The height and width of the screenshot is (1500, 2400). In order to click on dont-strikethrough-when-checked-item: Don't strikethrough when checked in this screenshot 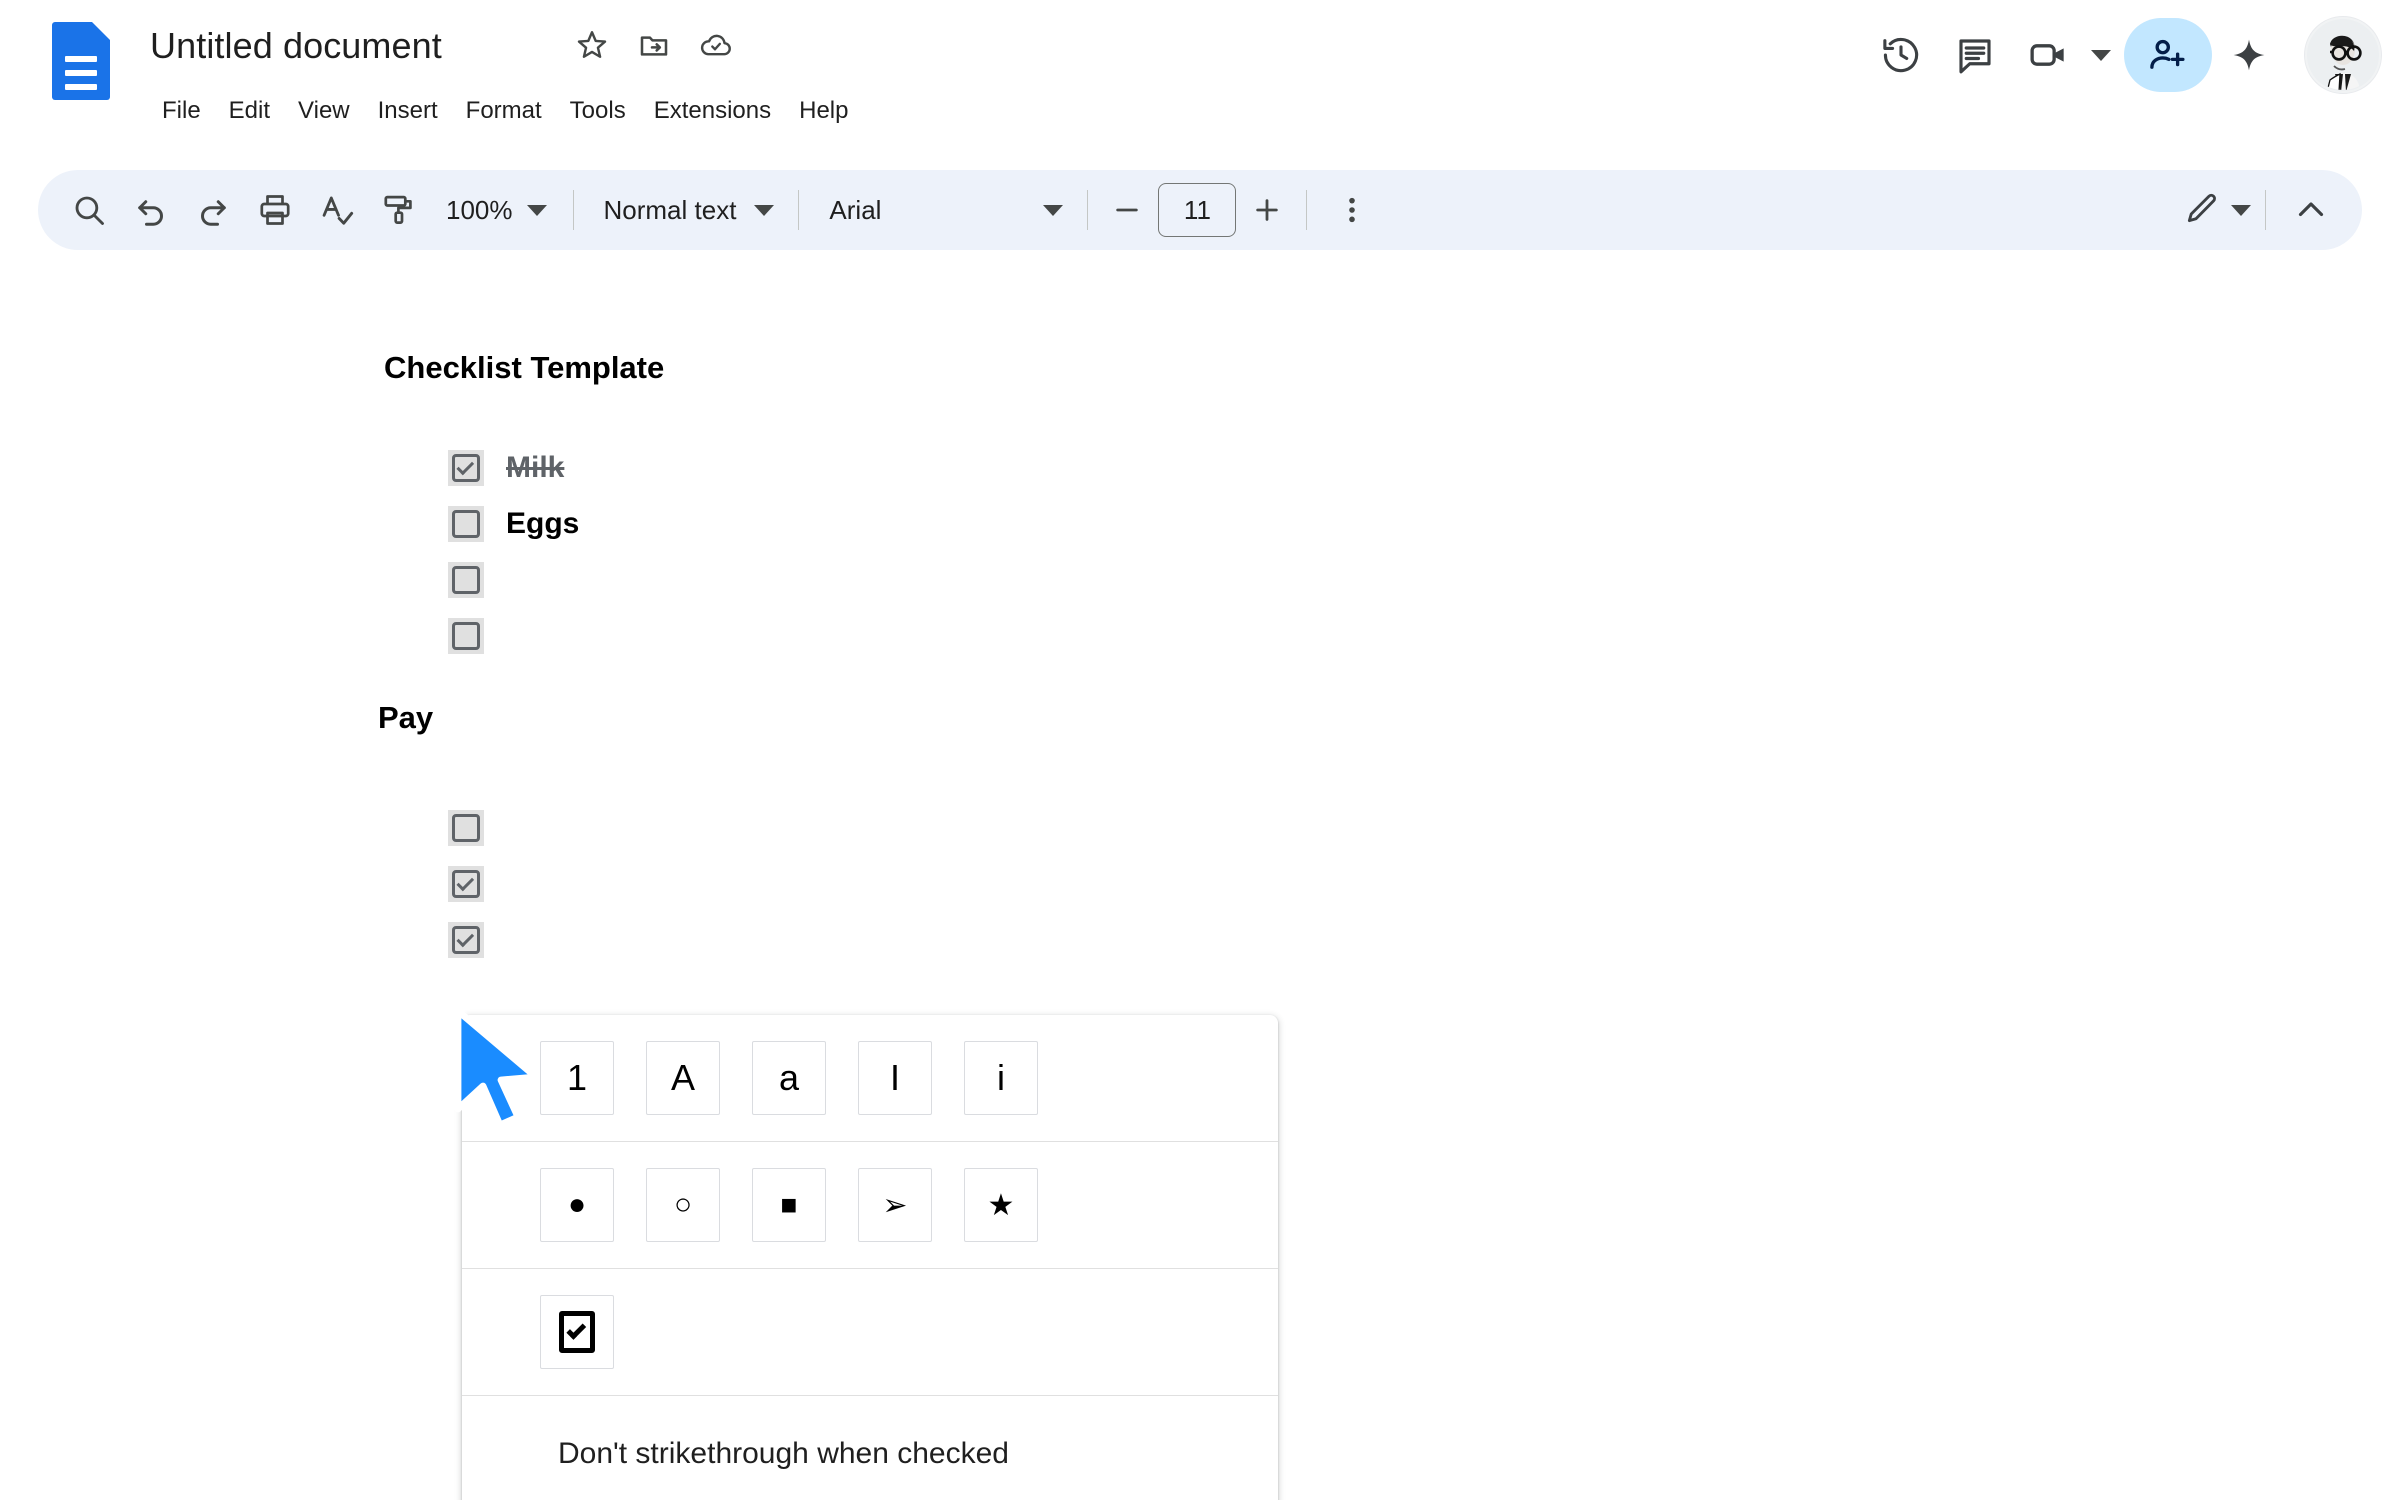, I will do `click(870, 1454)`.